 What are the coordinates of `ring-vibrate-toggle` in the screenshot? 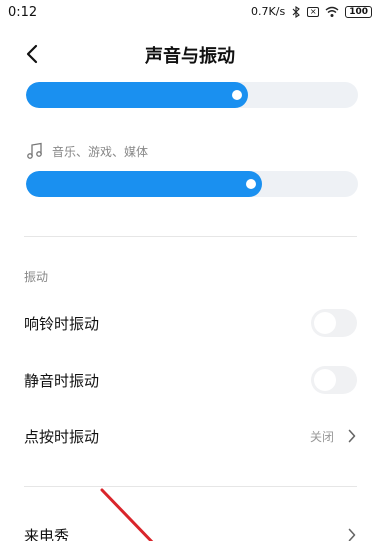 It's located at (334, 323).